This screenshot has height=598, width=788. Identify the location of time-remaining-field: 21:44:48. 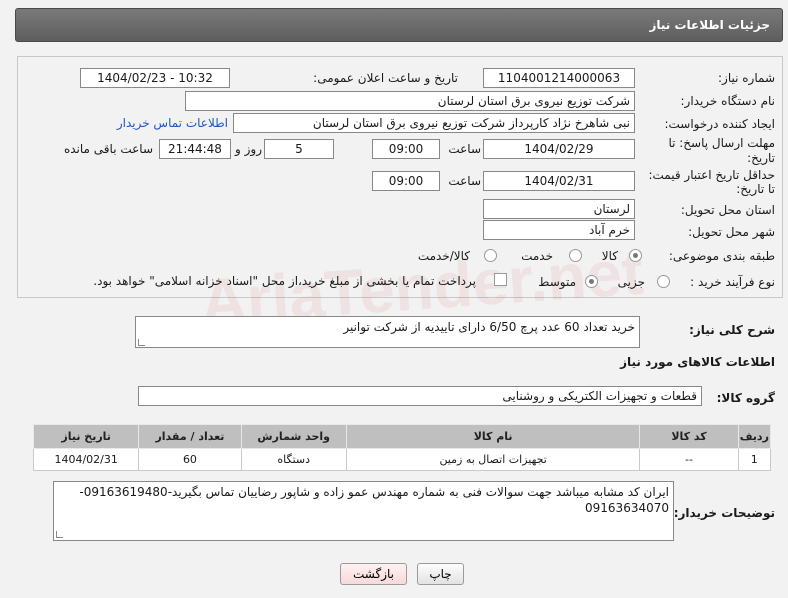
(195, 149).